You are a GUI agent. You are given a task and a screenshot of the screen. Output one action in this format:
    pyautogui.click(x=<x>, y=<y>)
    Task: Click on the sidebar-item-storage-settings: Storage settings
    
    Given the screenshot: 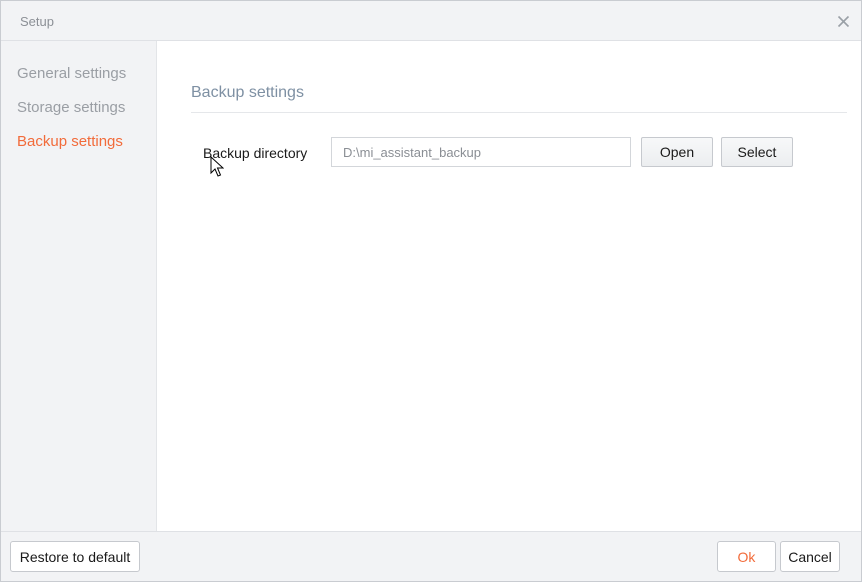 What is the action you would take?
    pyautogui.click(x=71, y=107)
    